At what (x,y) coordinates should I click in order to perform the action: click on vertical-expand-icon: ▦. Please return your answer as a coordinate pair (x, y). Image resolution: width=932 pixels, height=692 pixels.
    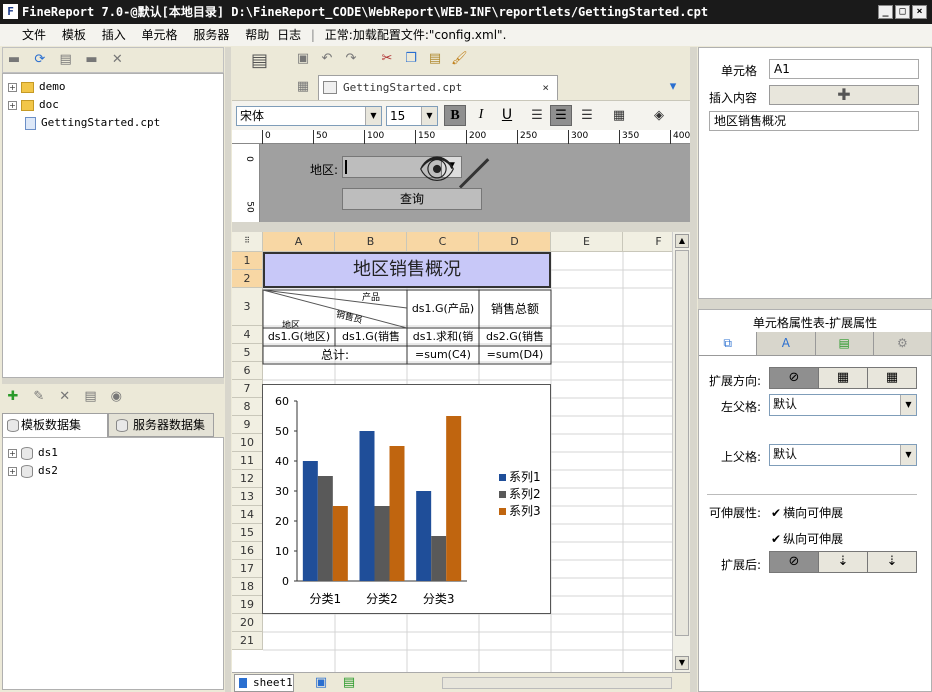
    Looking at the image, I should click on (843, 378).